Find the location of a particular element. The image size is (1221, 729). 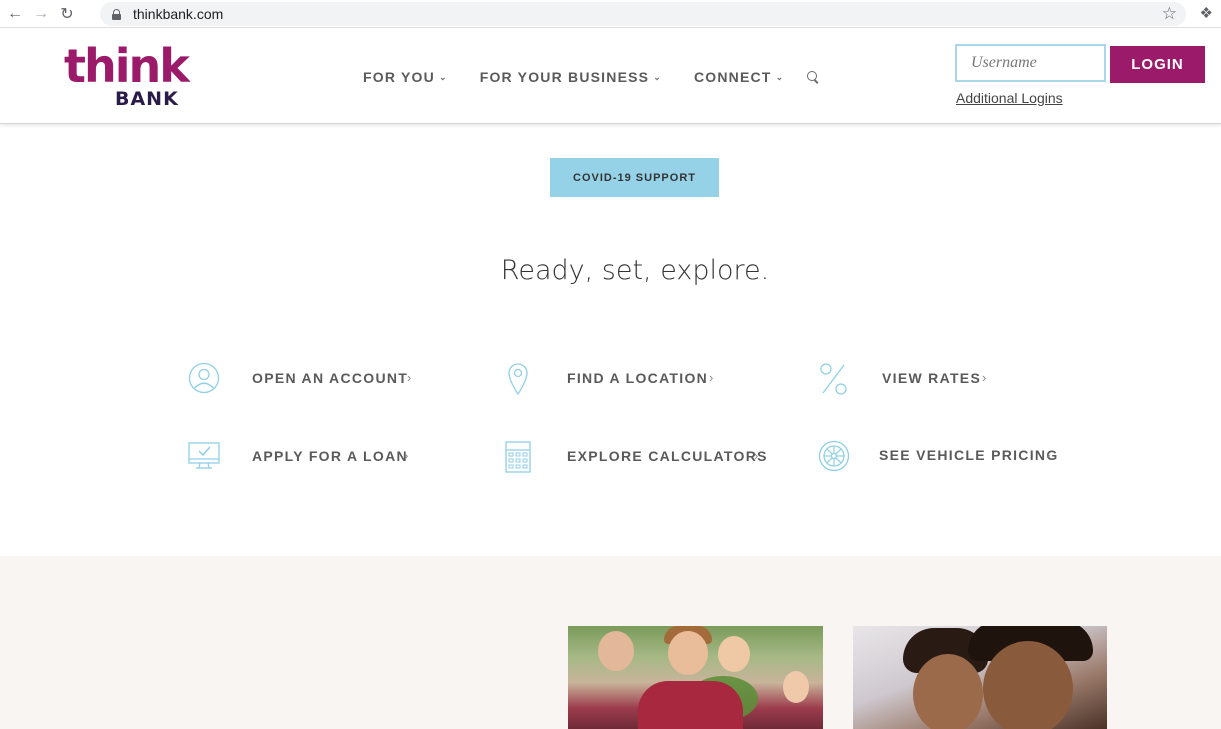

quick-link-view-rates: VIEW RATES › is located at coordinates (919, 379).